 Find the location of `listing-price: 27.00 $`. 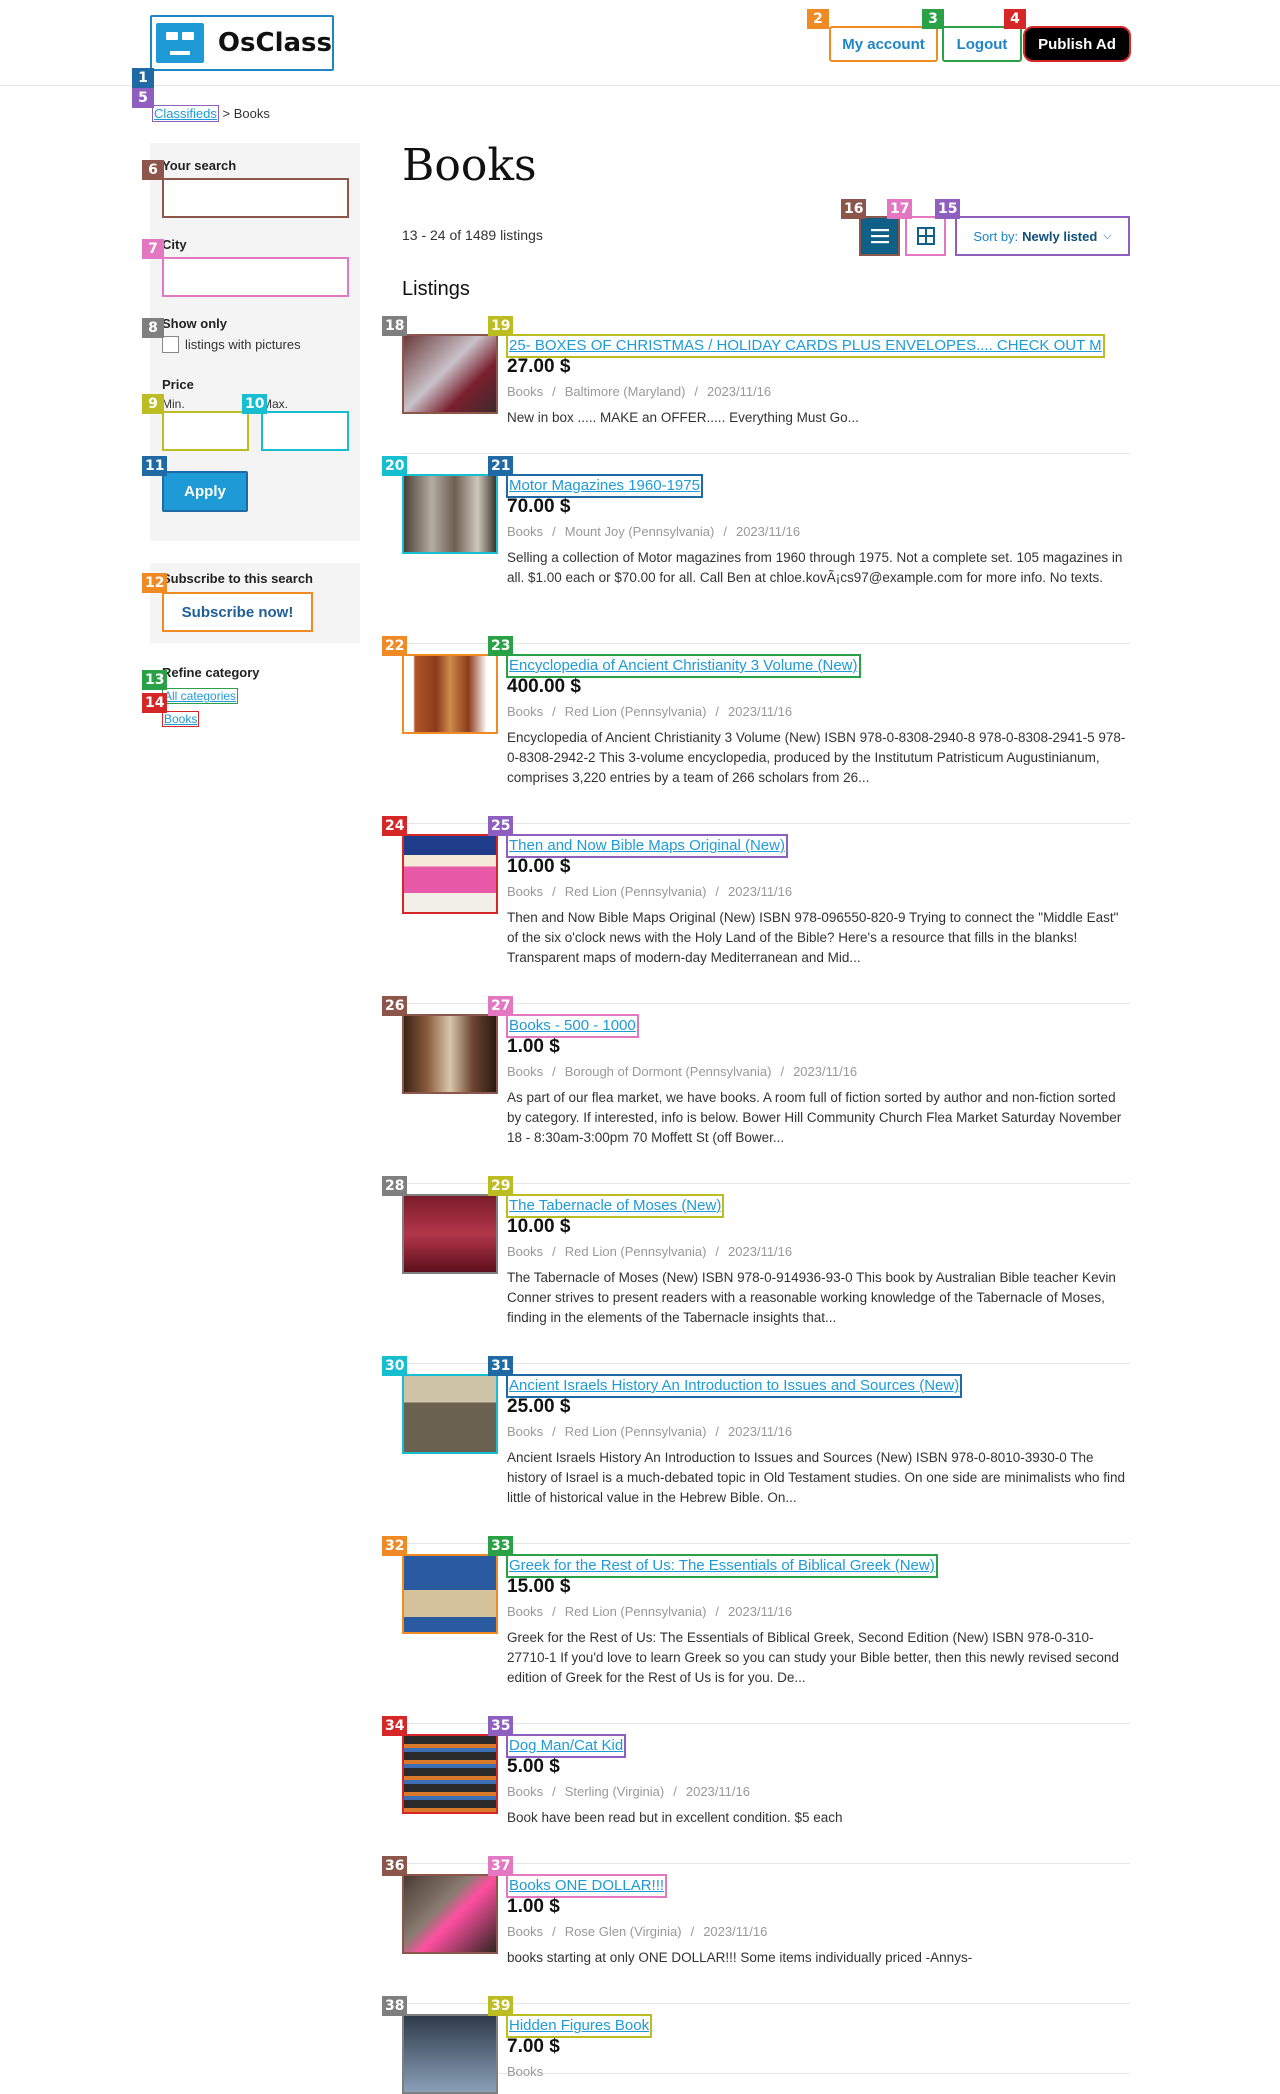

listing-price: 27.00 $ is located at coordinates (539, 366).